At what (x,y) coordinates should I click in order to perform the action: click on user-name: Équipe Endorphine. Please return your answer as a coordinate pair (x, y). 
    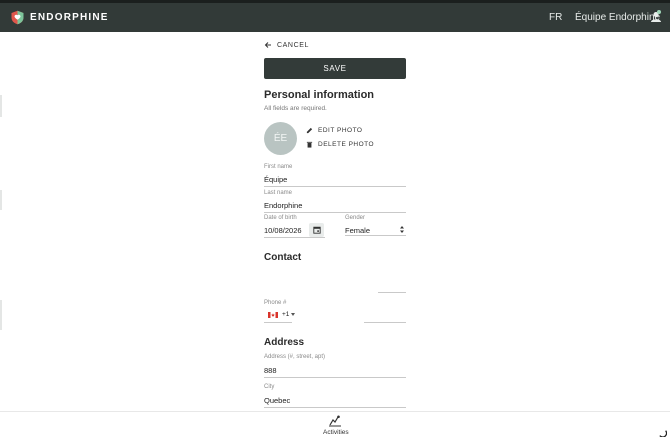
    Looking at the image, I should click on (617, 17).